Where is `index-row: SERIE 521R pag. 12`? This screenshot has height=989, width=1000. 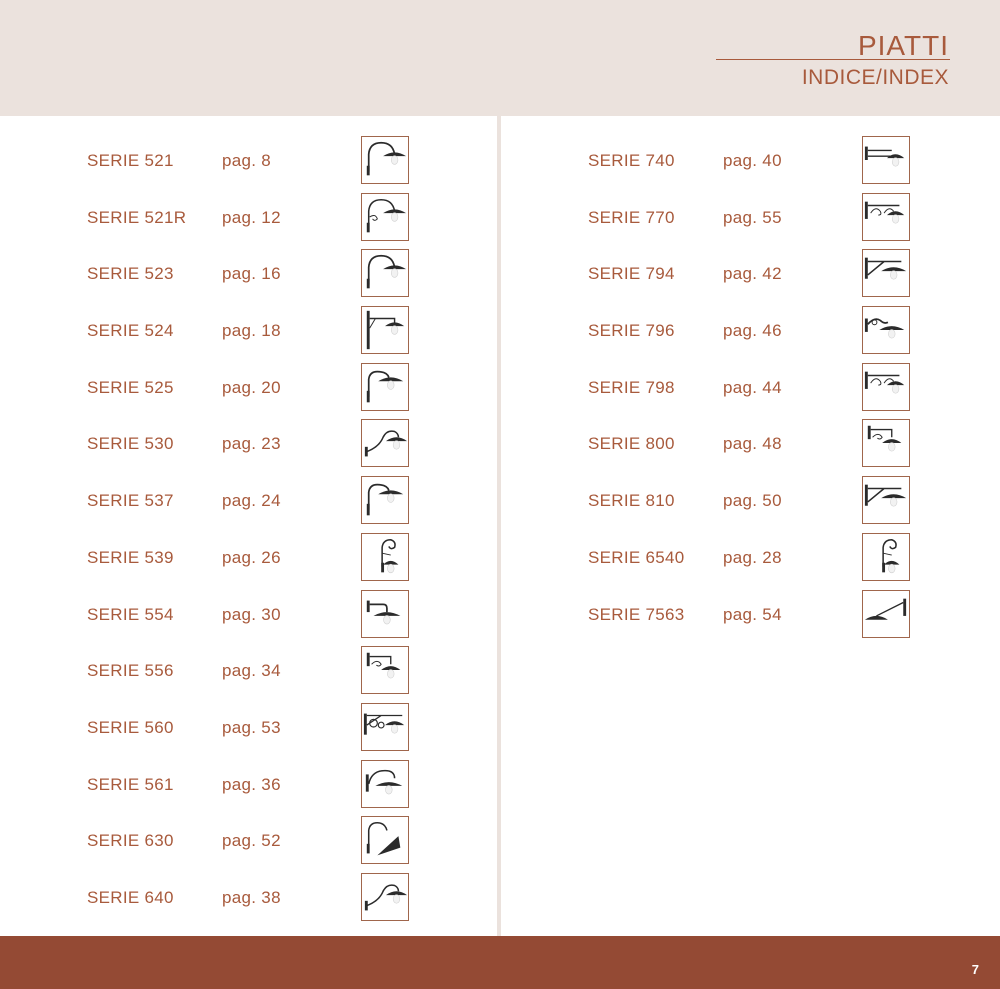 index-row: SERIE 521R pag. 12 is located at coordinates (252, 218).